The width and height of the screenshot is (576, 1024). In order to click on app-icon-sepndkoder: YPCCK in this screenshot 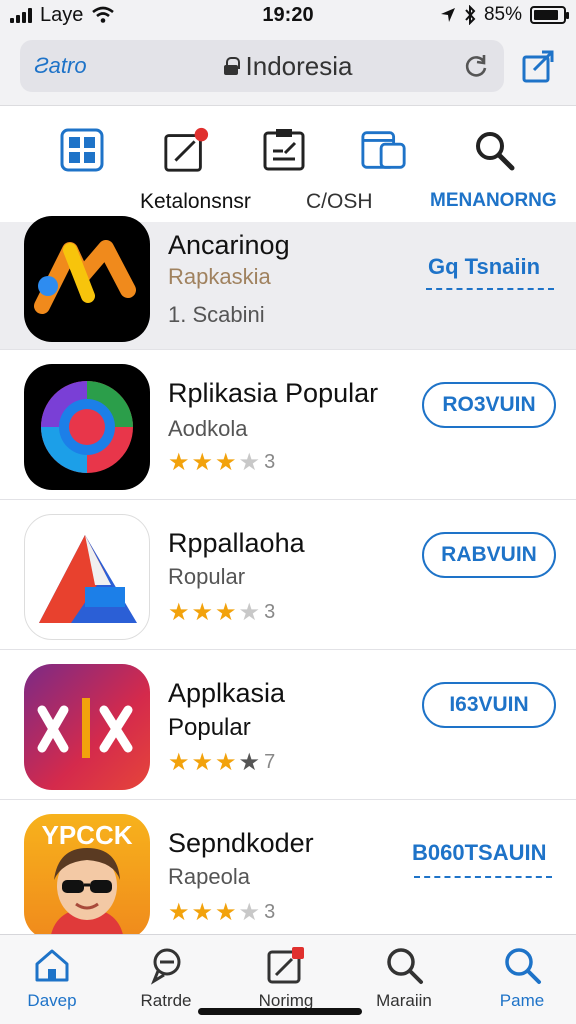, I will do `click(87, 877)`.